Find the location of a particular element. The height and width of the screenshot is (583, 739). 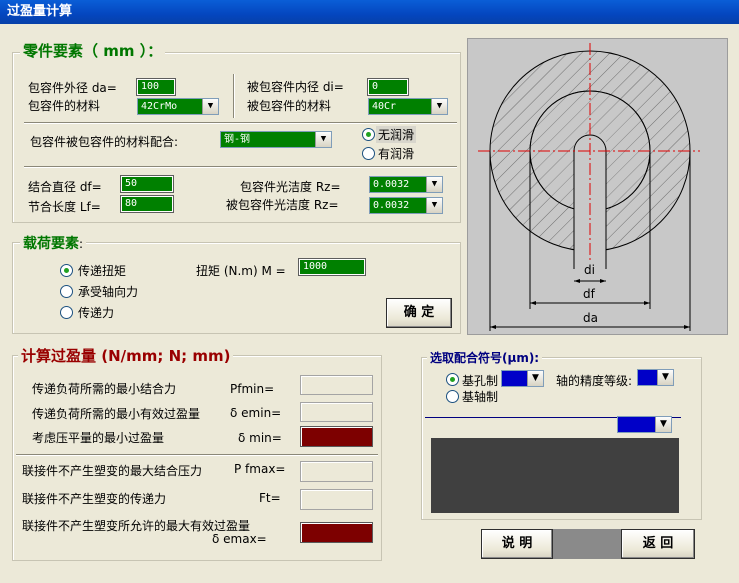

hub-material-label: 包容件的材料 is located at coordinates (64, 106).